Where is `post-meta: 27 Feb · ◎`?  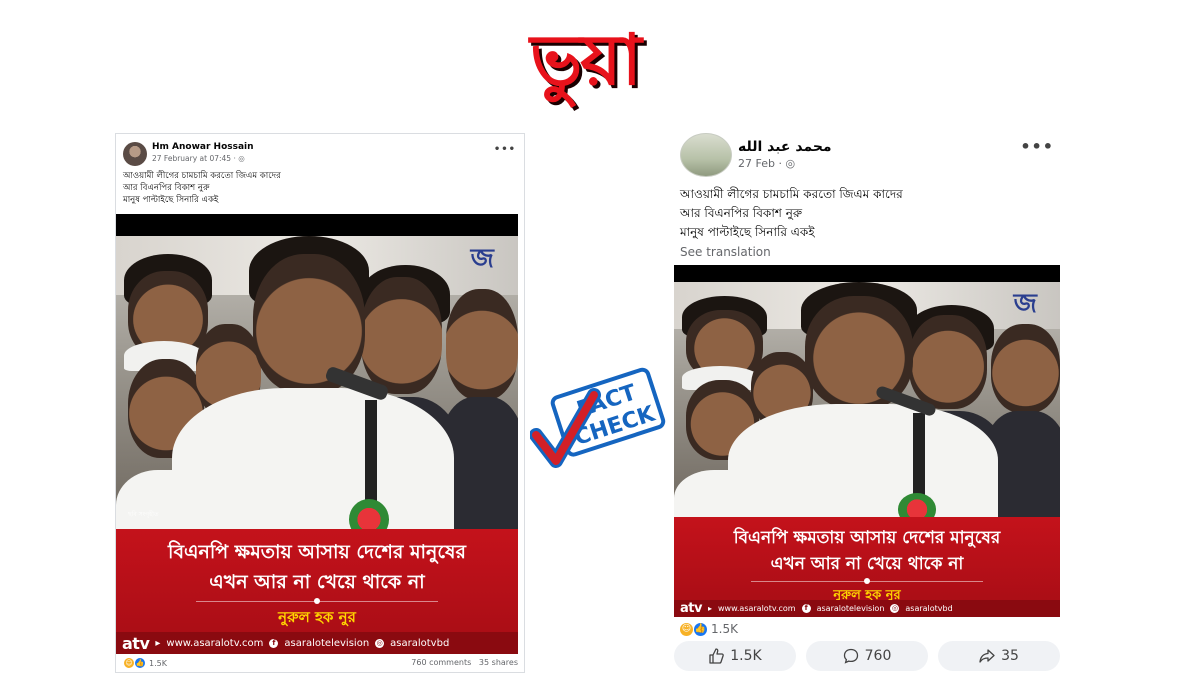 post-meta: 27 Feb · ◎ is located at coordinates (767, 163).